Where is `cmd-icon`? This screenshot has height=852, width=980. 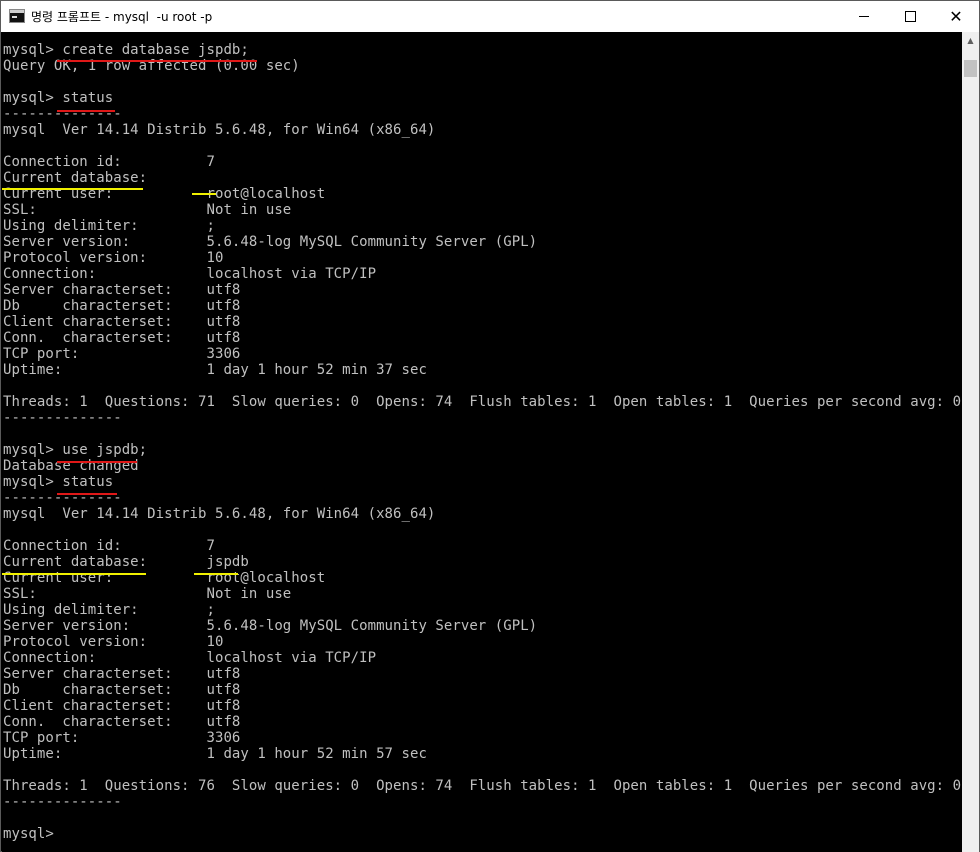
cmd-icon is located at coordinates (17, 16).